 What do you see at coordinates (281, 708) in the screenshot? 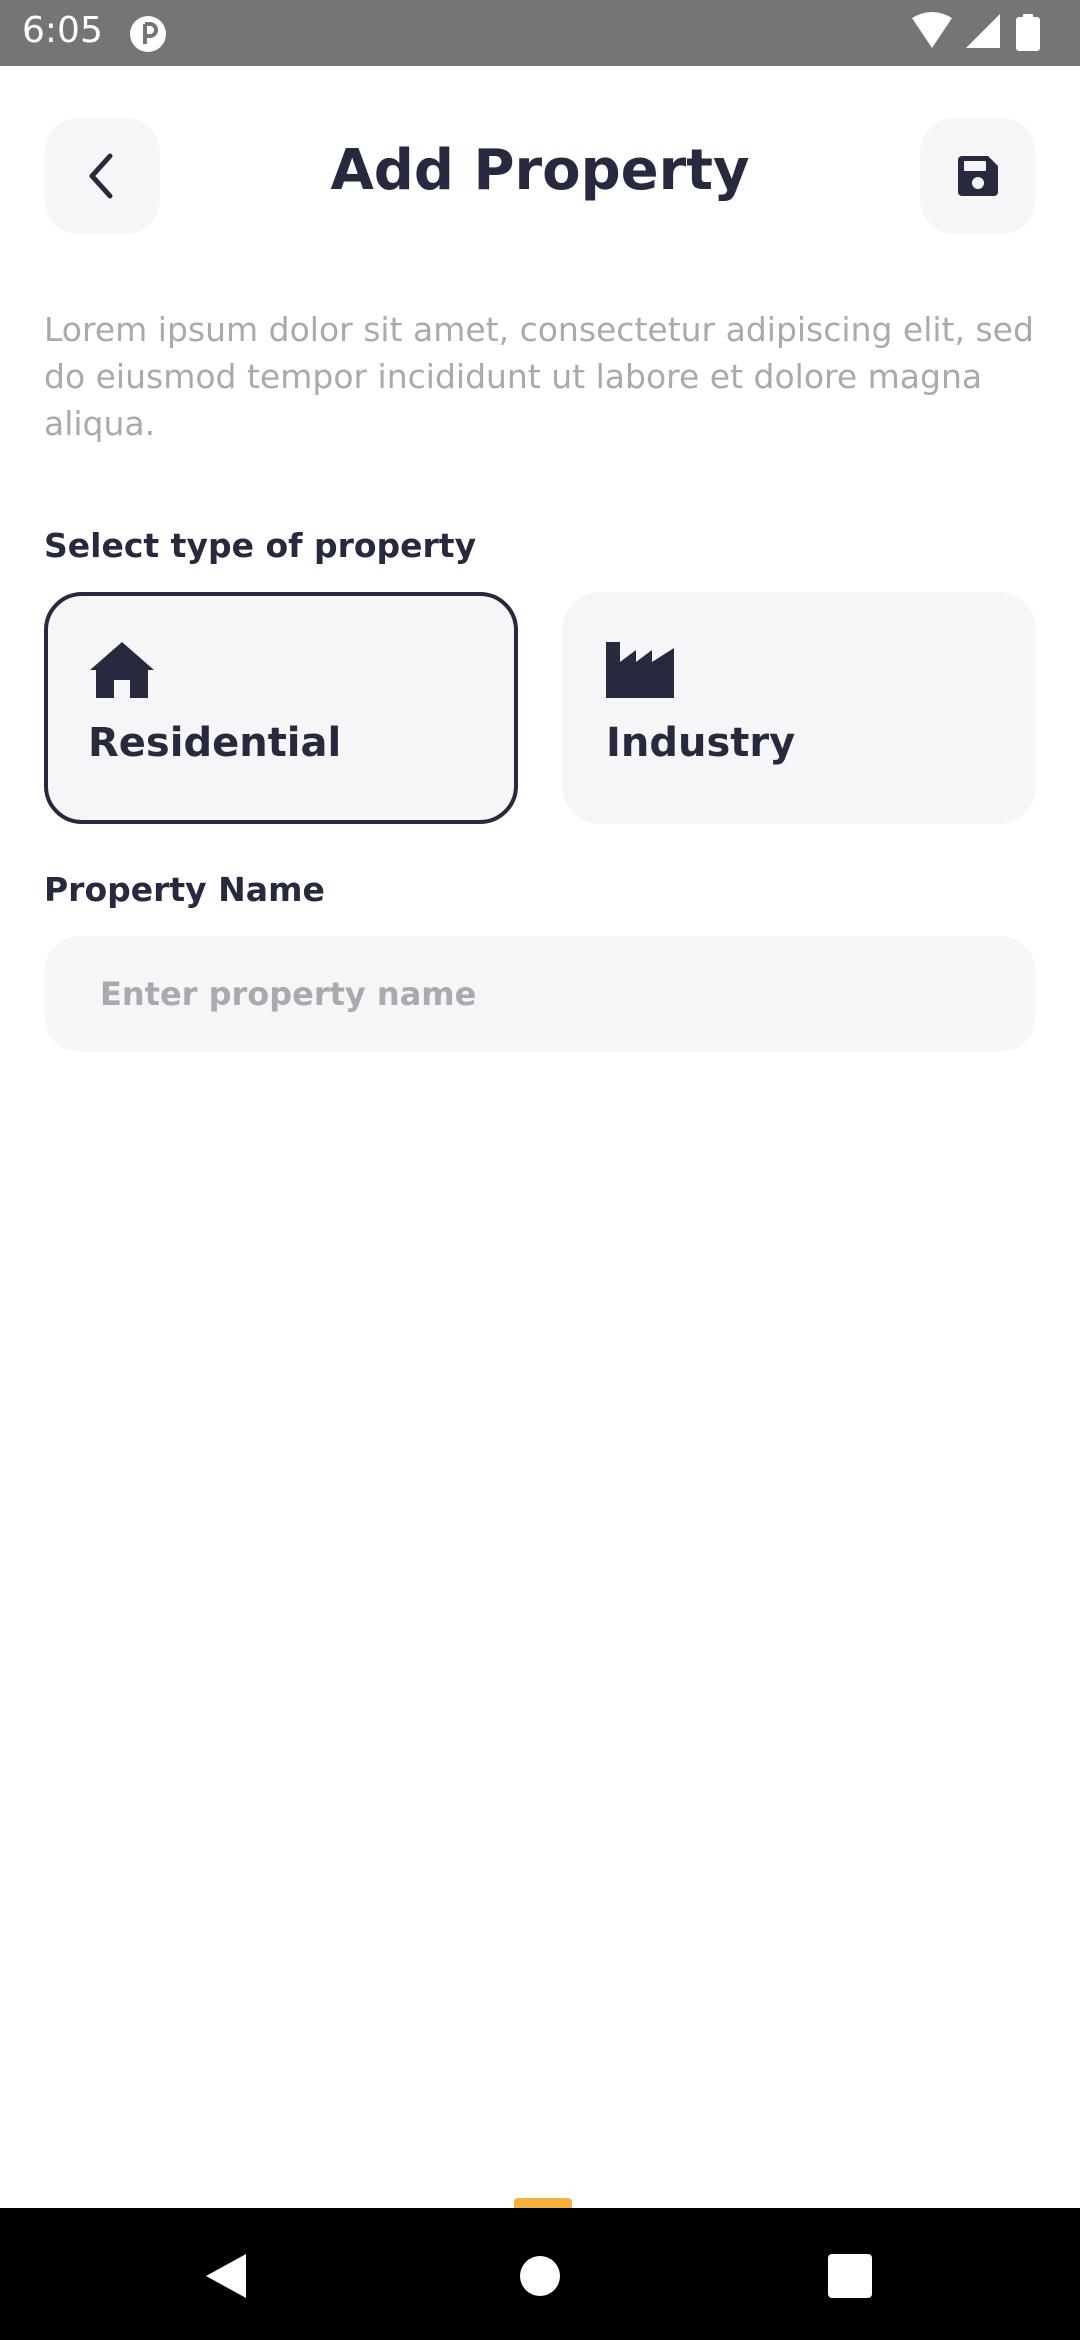
I see `property-type-residential: Residential` at bounding box center [281, 708].